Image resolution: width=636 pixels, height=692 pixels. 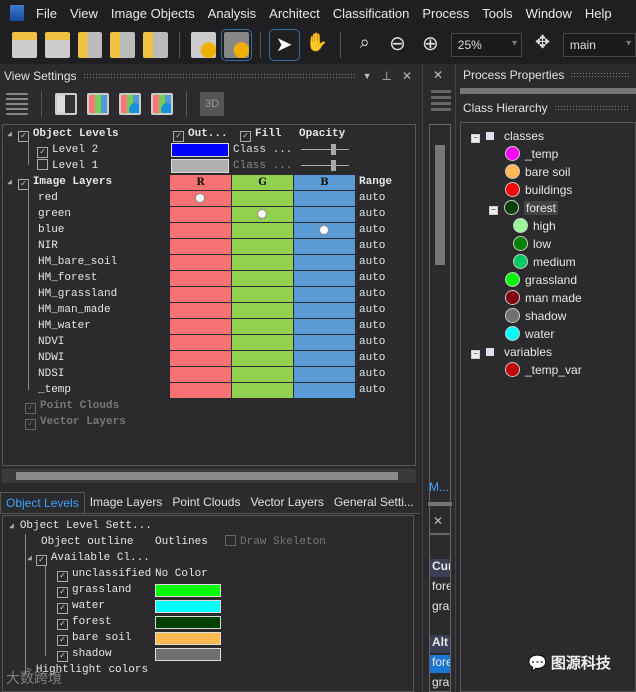 What do you see at coordinates (17, 104) in the screenshot?
I see `remove-list-icon` at bounding box center [17, 104].